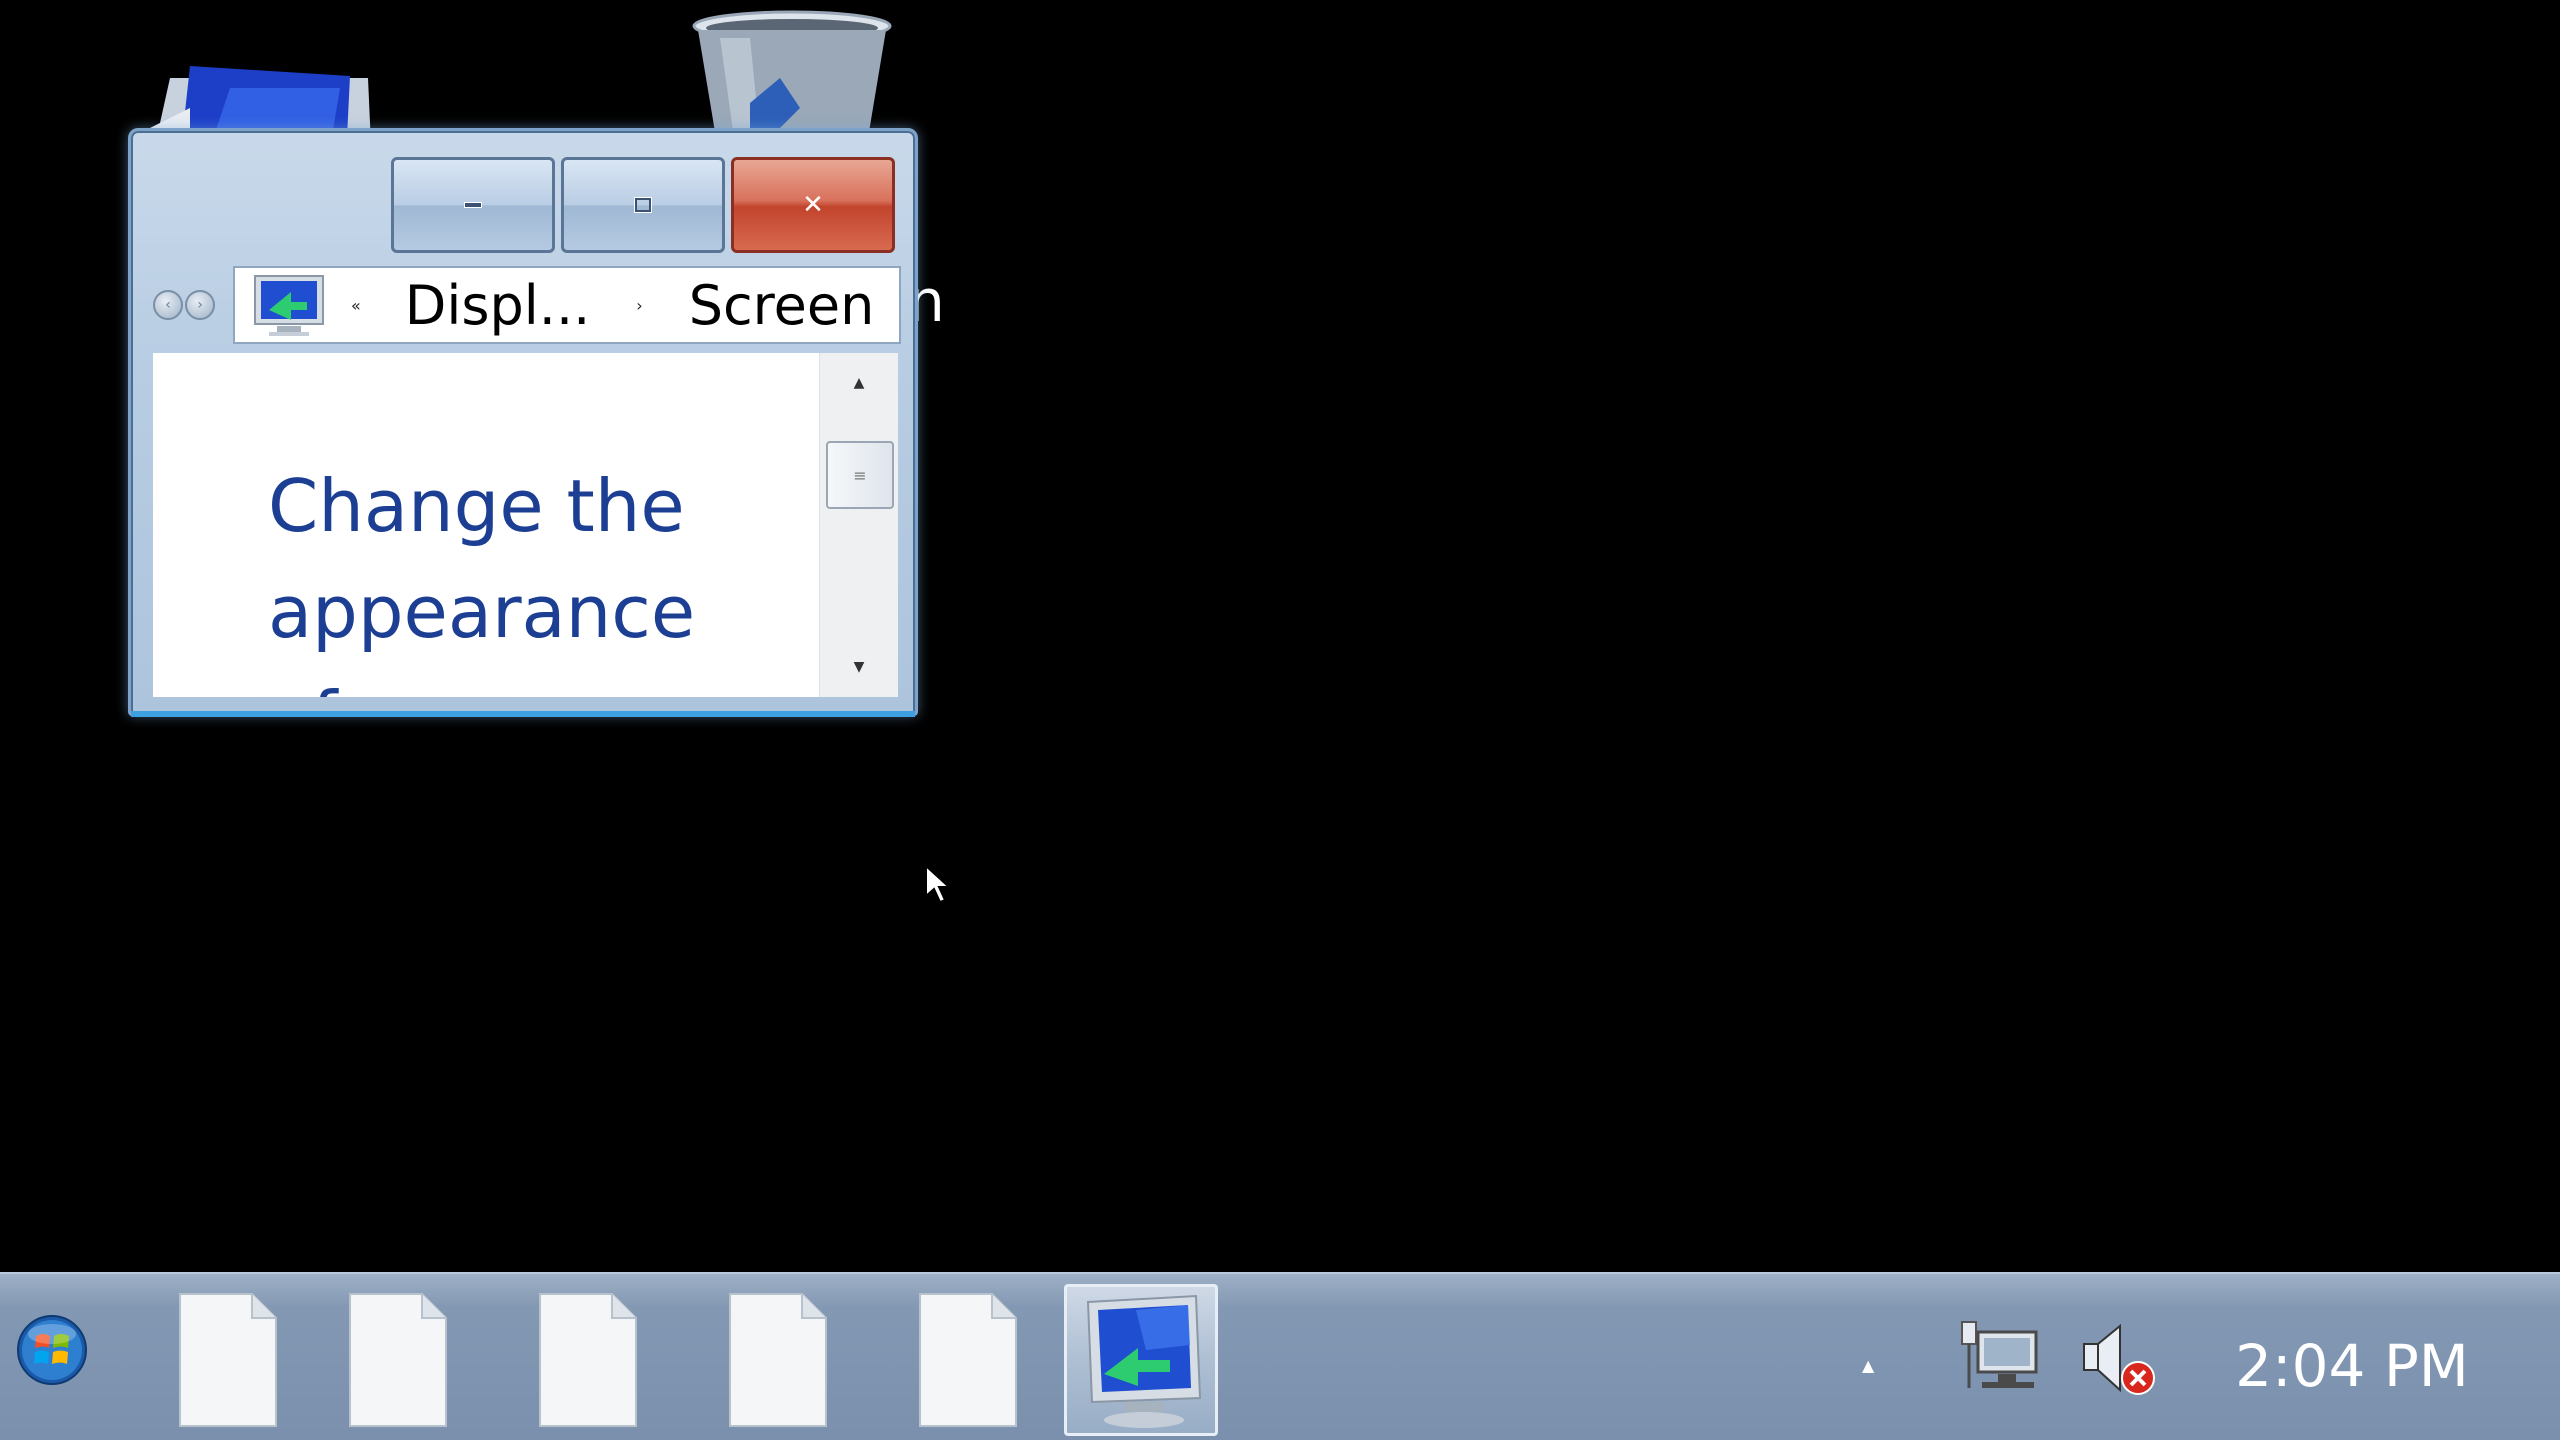 The image size is (2560, 1440). What do you see at coordinates (52, 1350) in the screenshot?
I see `start-button-icon` at bounding box center [52, 1350].